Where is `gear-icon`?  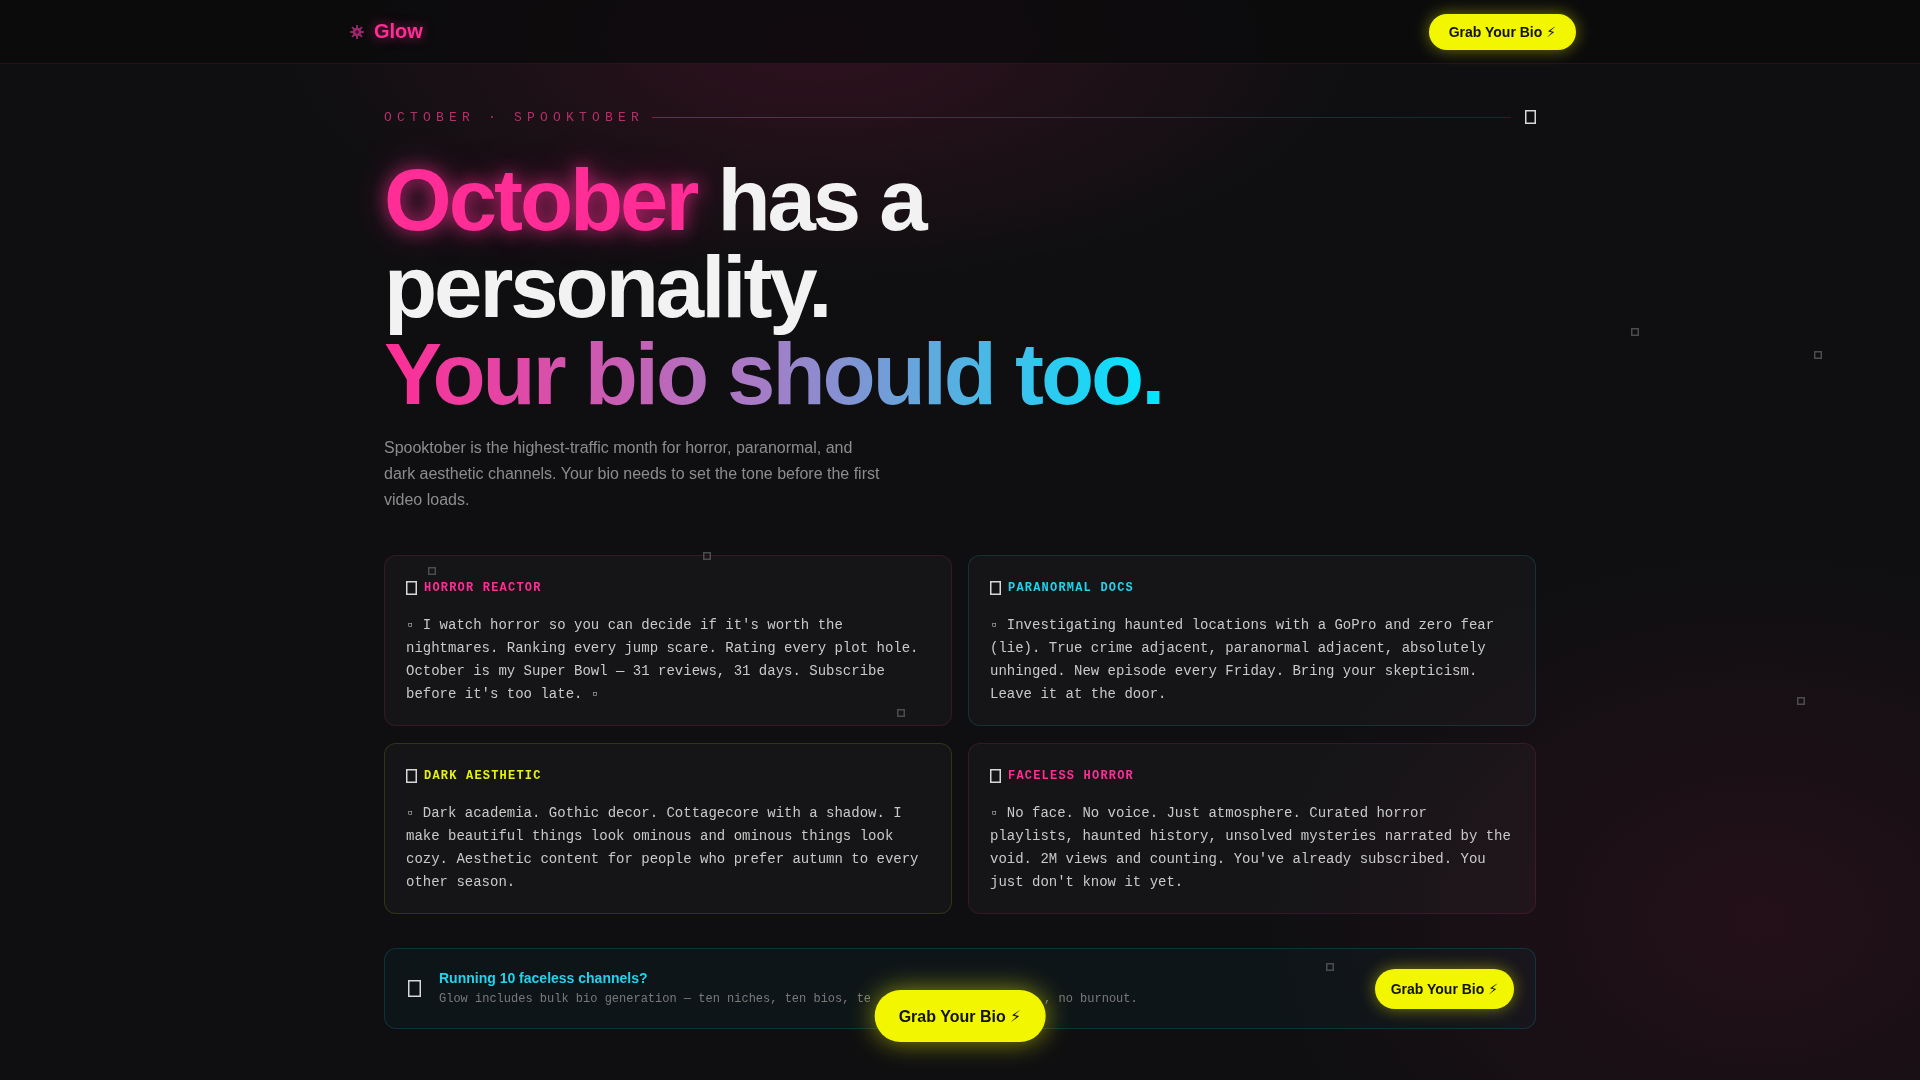 gear-icon is located at coordinates (357, 31).